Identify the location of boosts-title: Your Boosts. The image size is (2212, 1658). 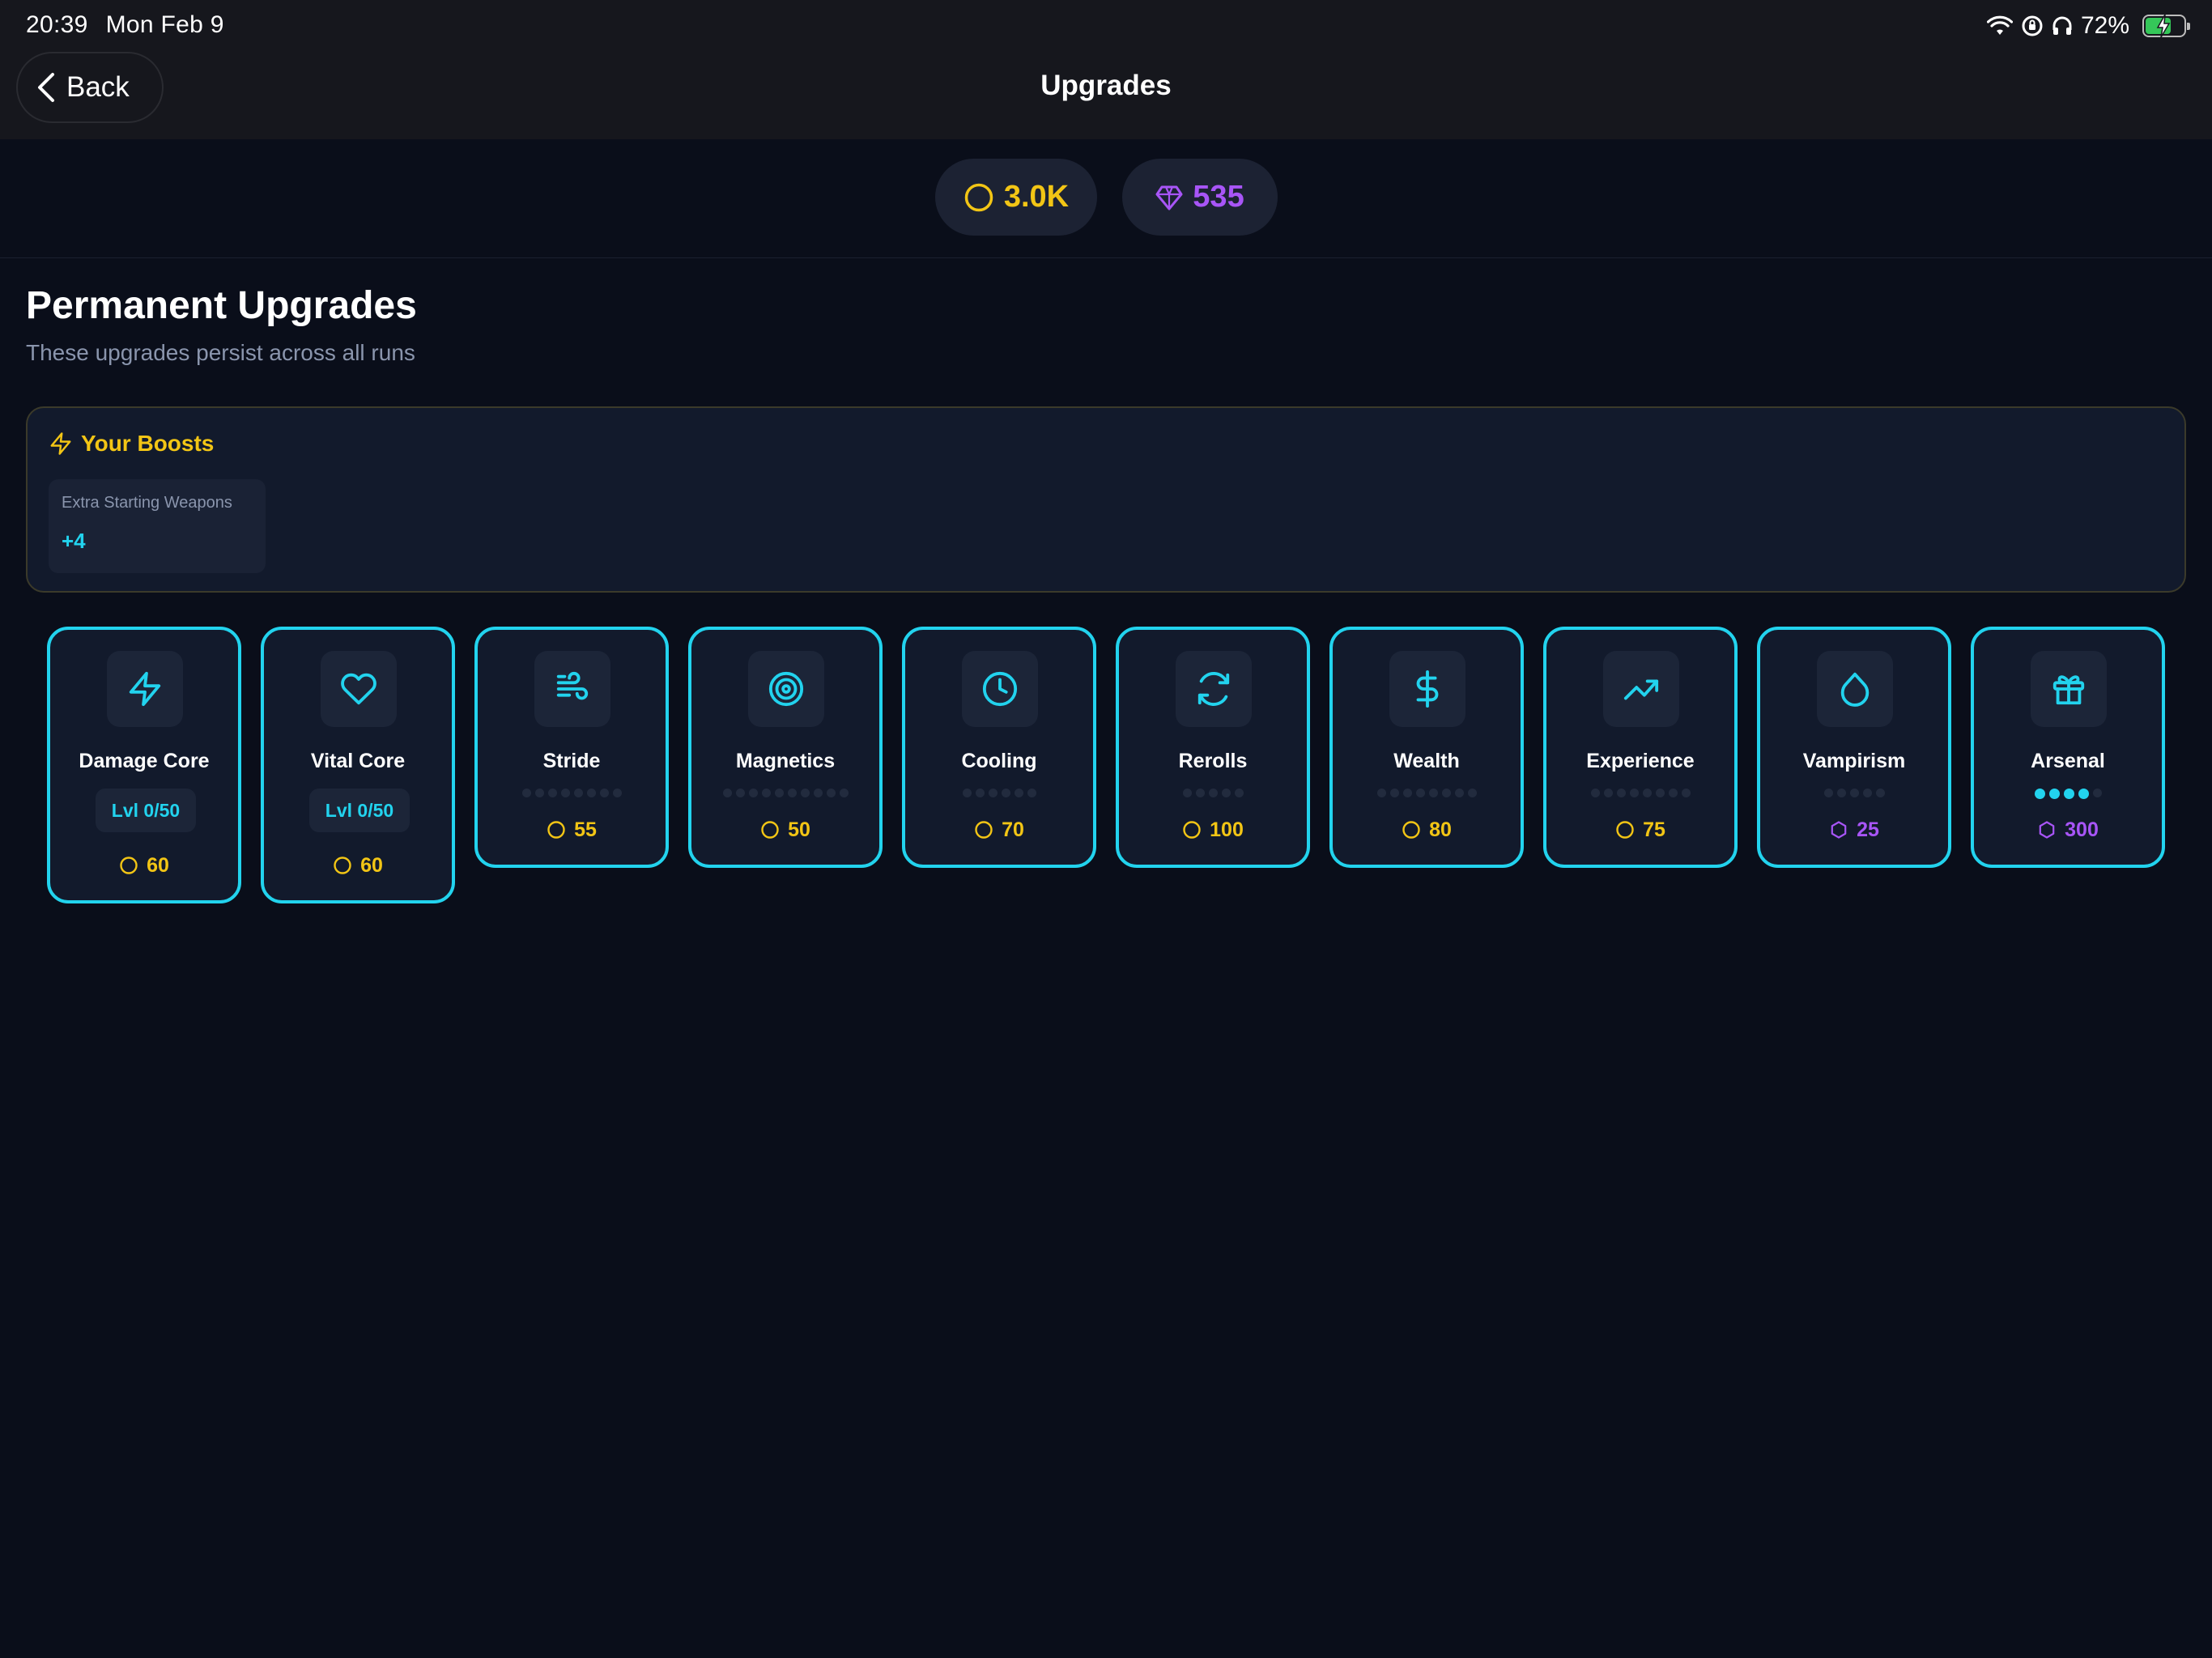
(148, 443).